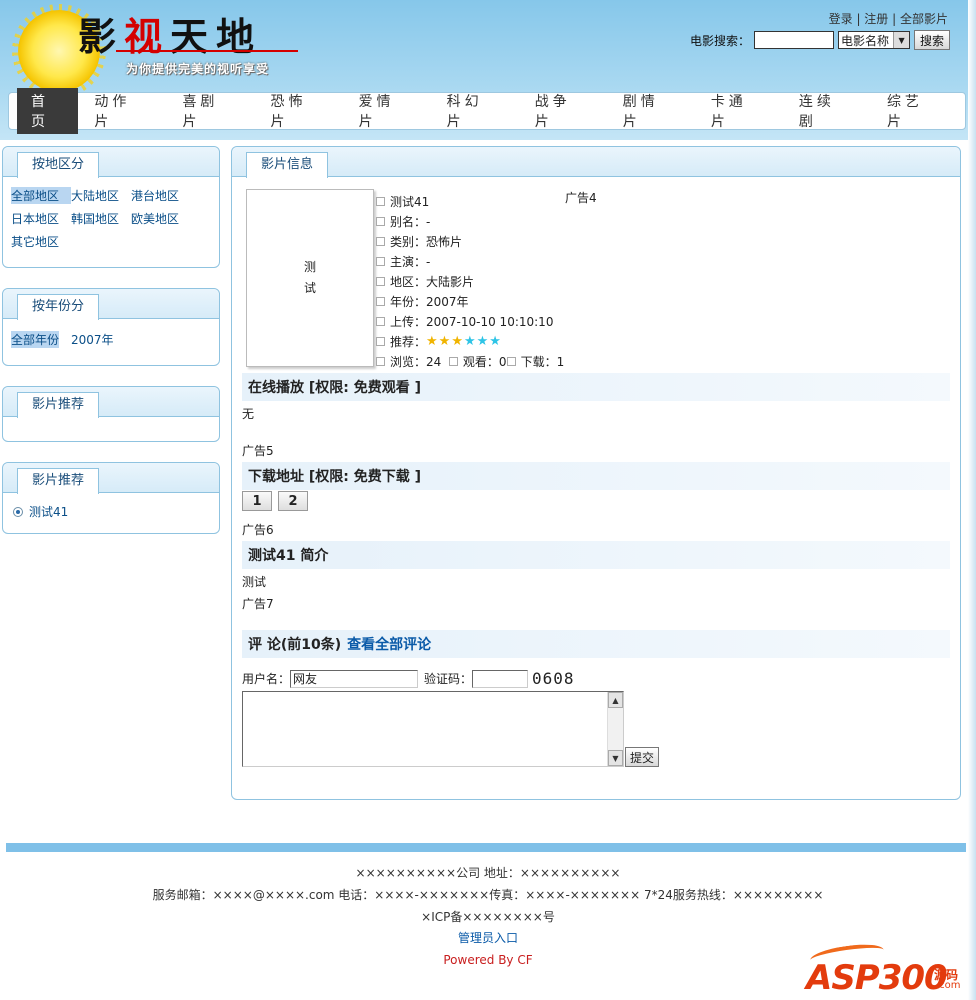 This screenshot has width=976, height=1000. I want to click on region-west: 欧美地区, so click(161, 218).